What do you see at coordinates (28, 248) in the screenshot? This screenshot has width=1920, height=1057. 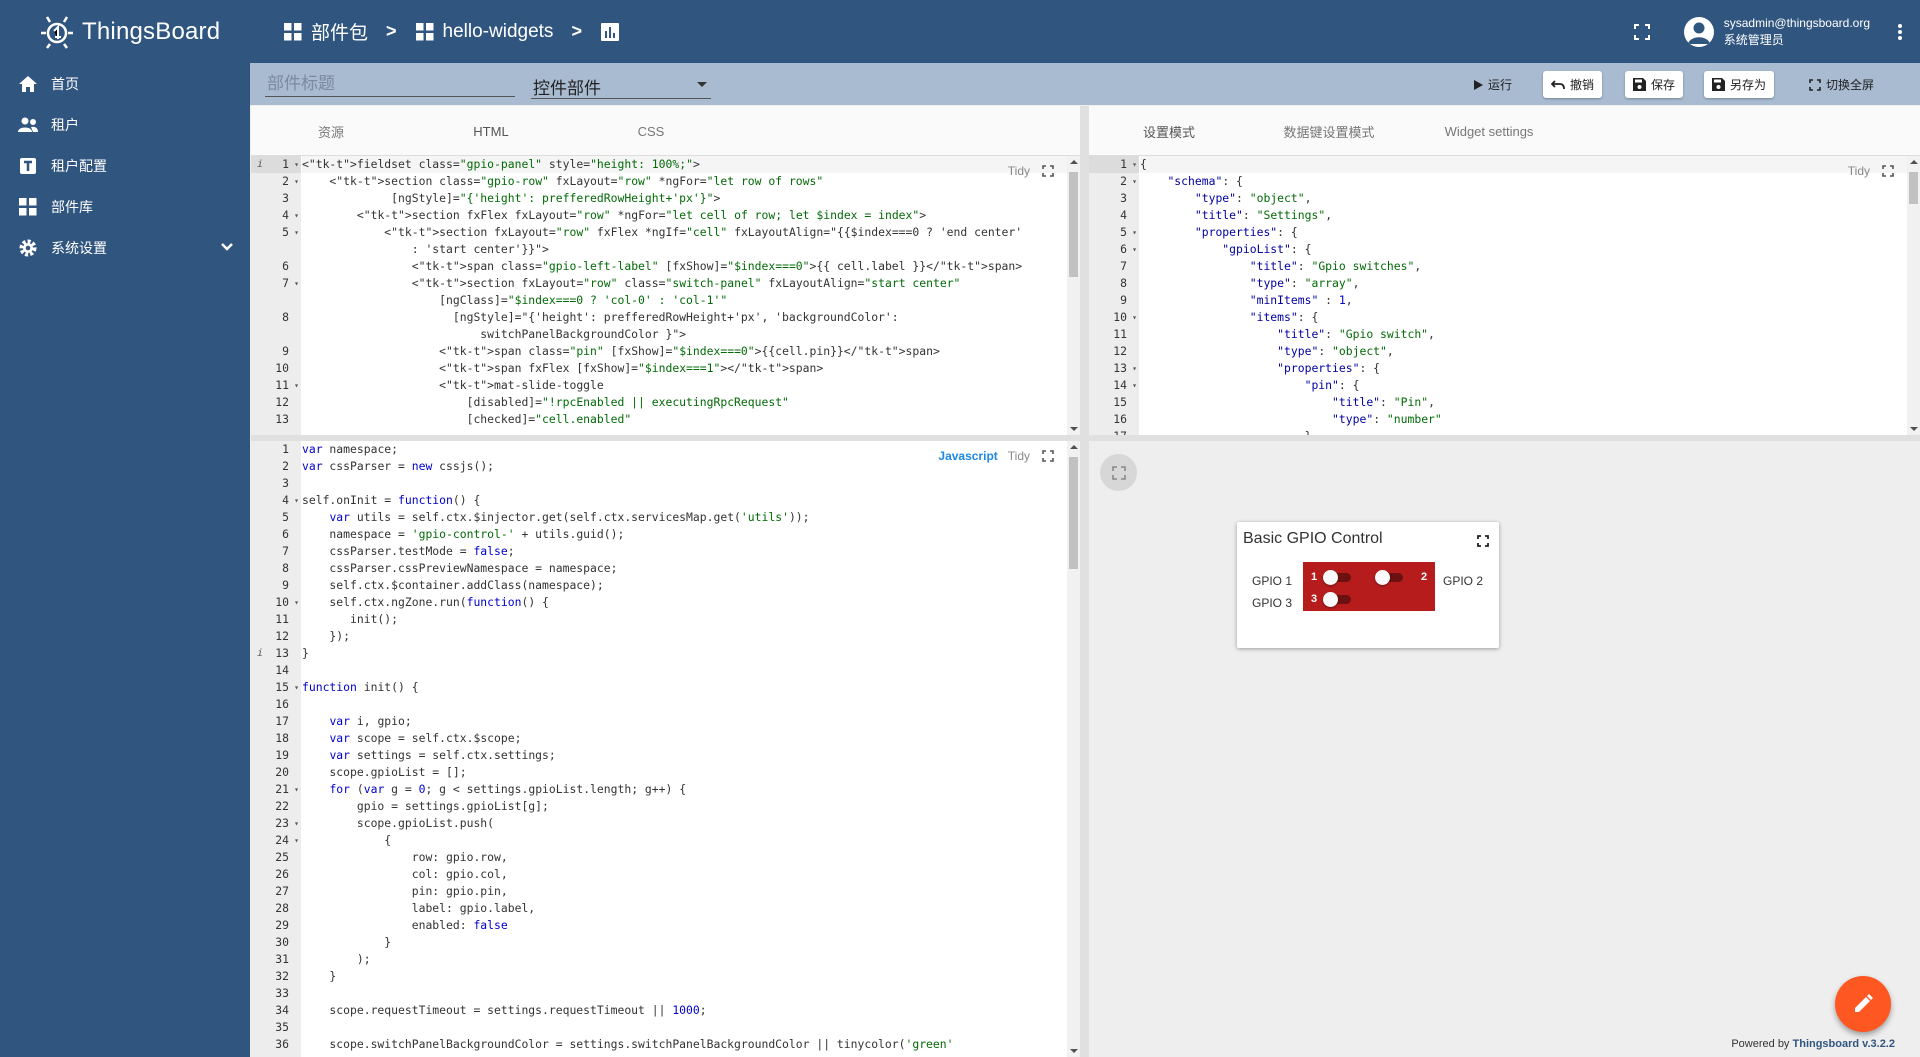 I see `gear-icon` at bounding box center [28, 248].